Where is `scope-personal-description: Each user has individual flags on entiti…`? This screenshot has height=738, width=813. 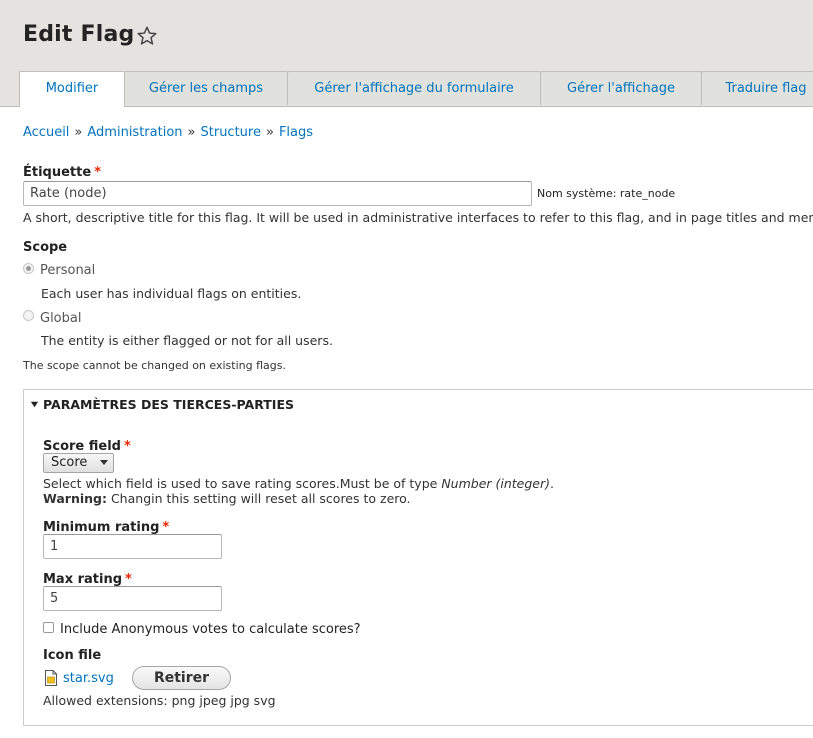
scope-personal-description: Each user has individual flags on entiti… is located at coordinates (171, 293).